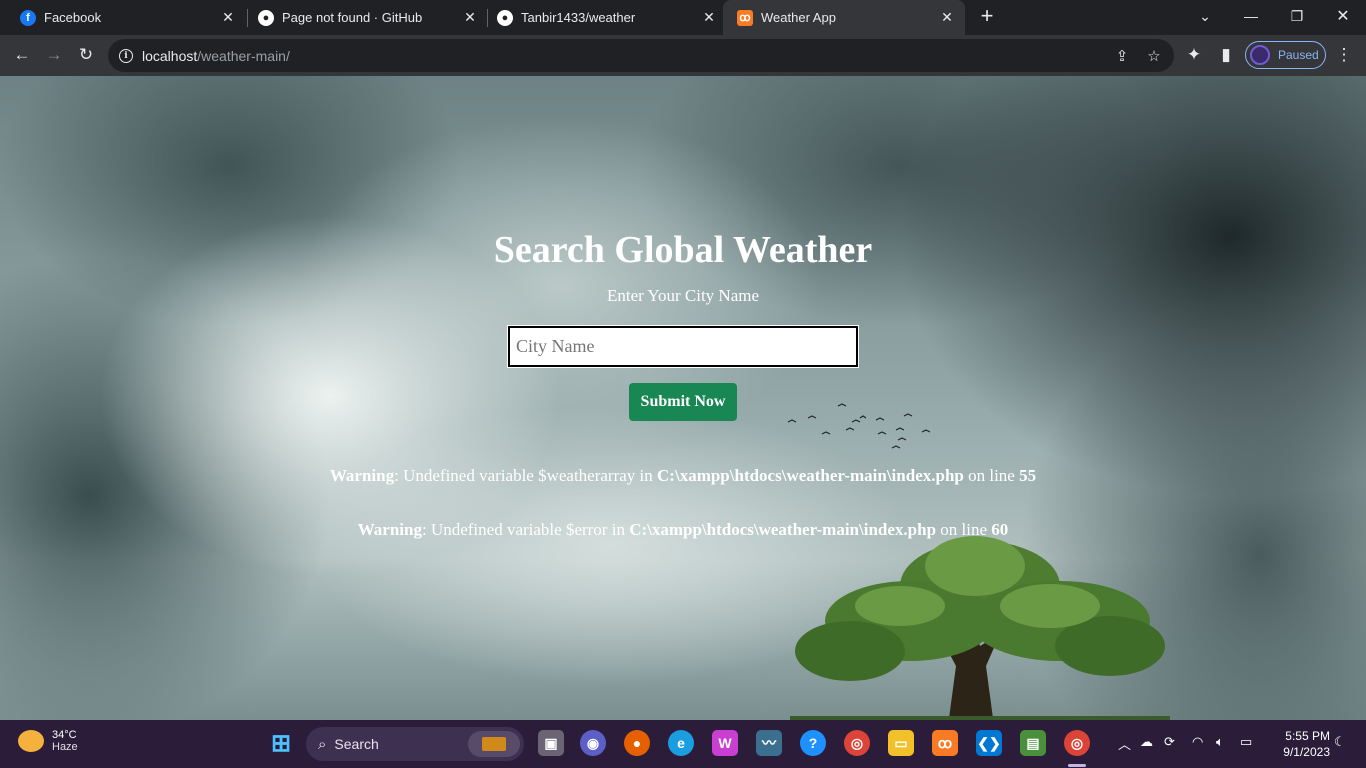 The width and height of the screenshot is (1366, 768). Describe the element at coordinates (1298, 55) in the screenshot. I see `profile-status: Paused` at that location.